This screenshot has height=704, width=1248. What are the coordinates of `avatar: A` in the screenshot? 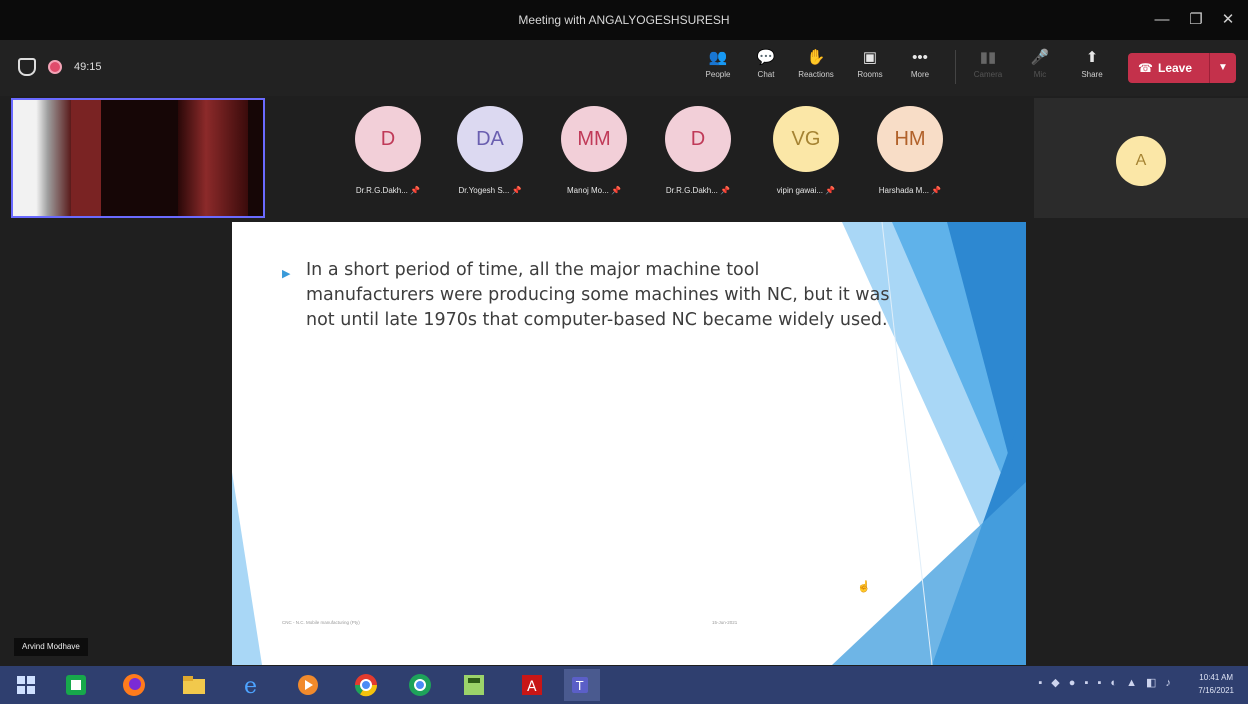 It's located at (1141, 161).